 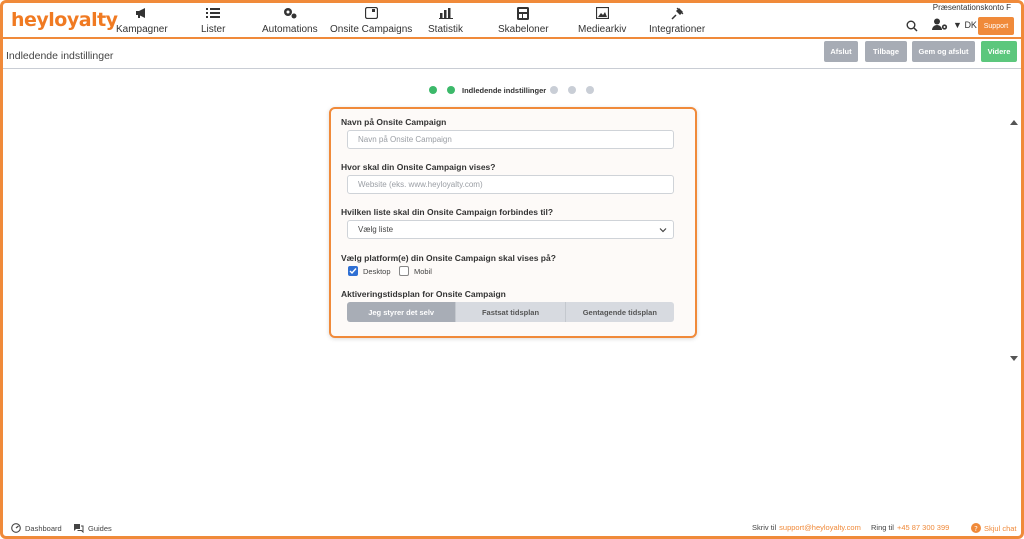 I want to click on guides-link: Guides, so click(x=92, y=528).